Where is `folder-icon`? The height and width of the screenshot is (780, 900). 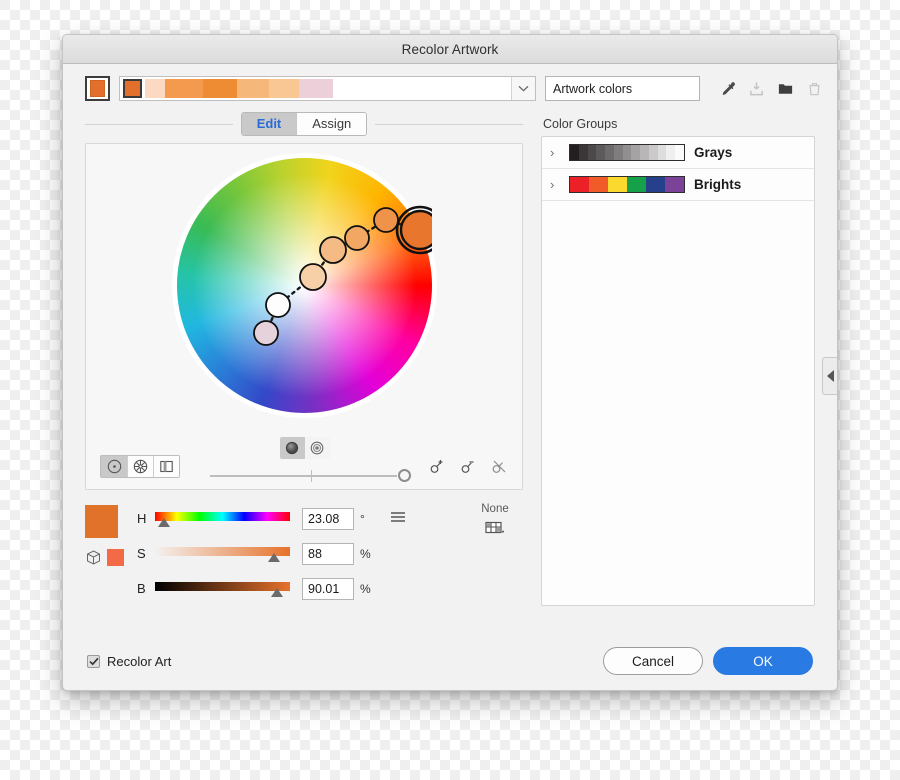 folder-icon is located at coordinates (785, 89).